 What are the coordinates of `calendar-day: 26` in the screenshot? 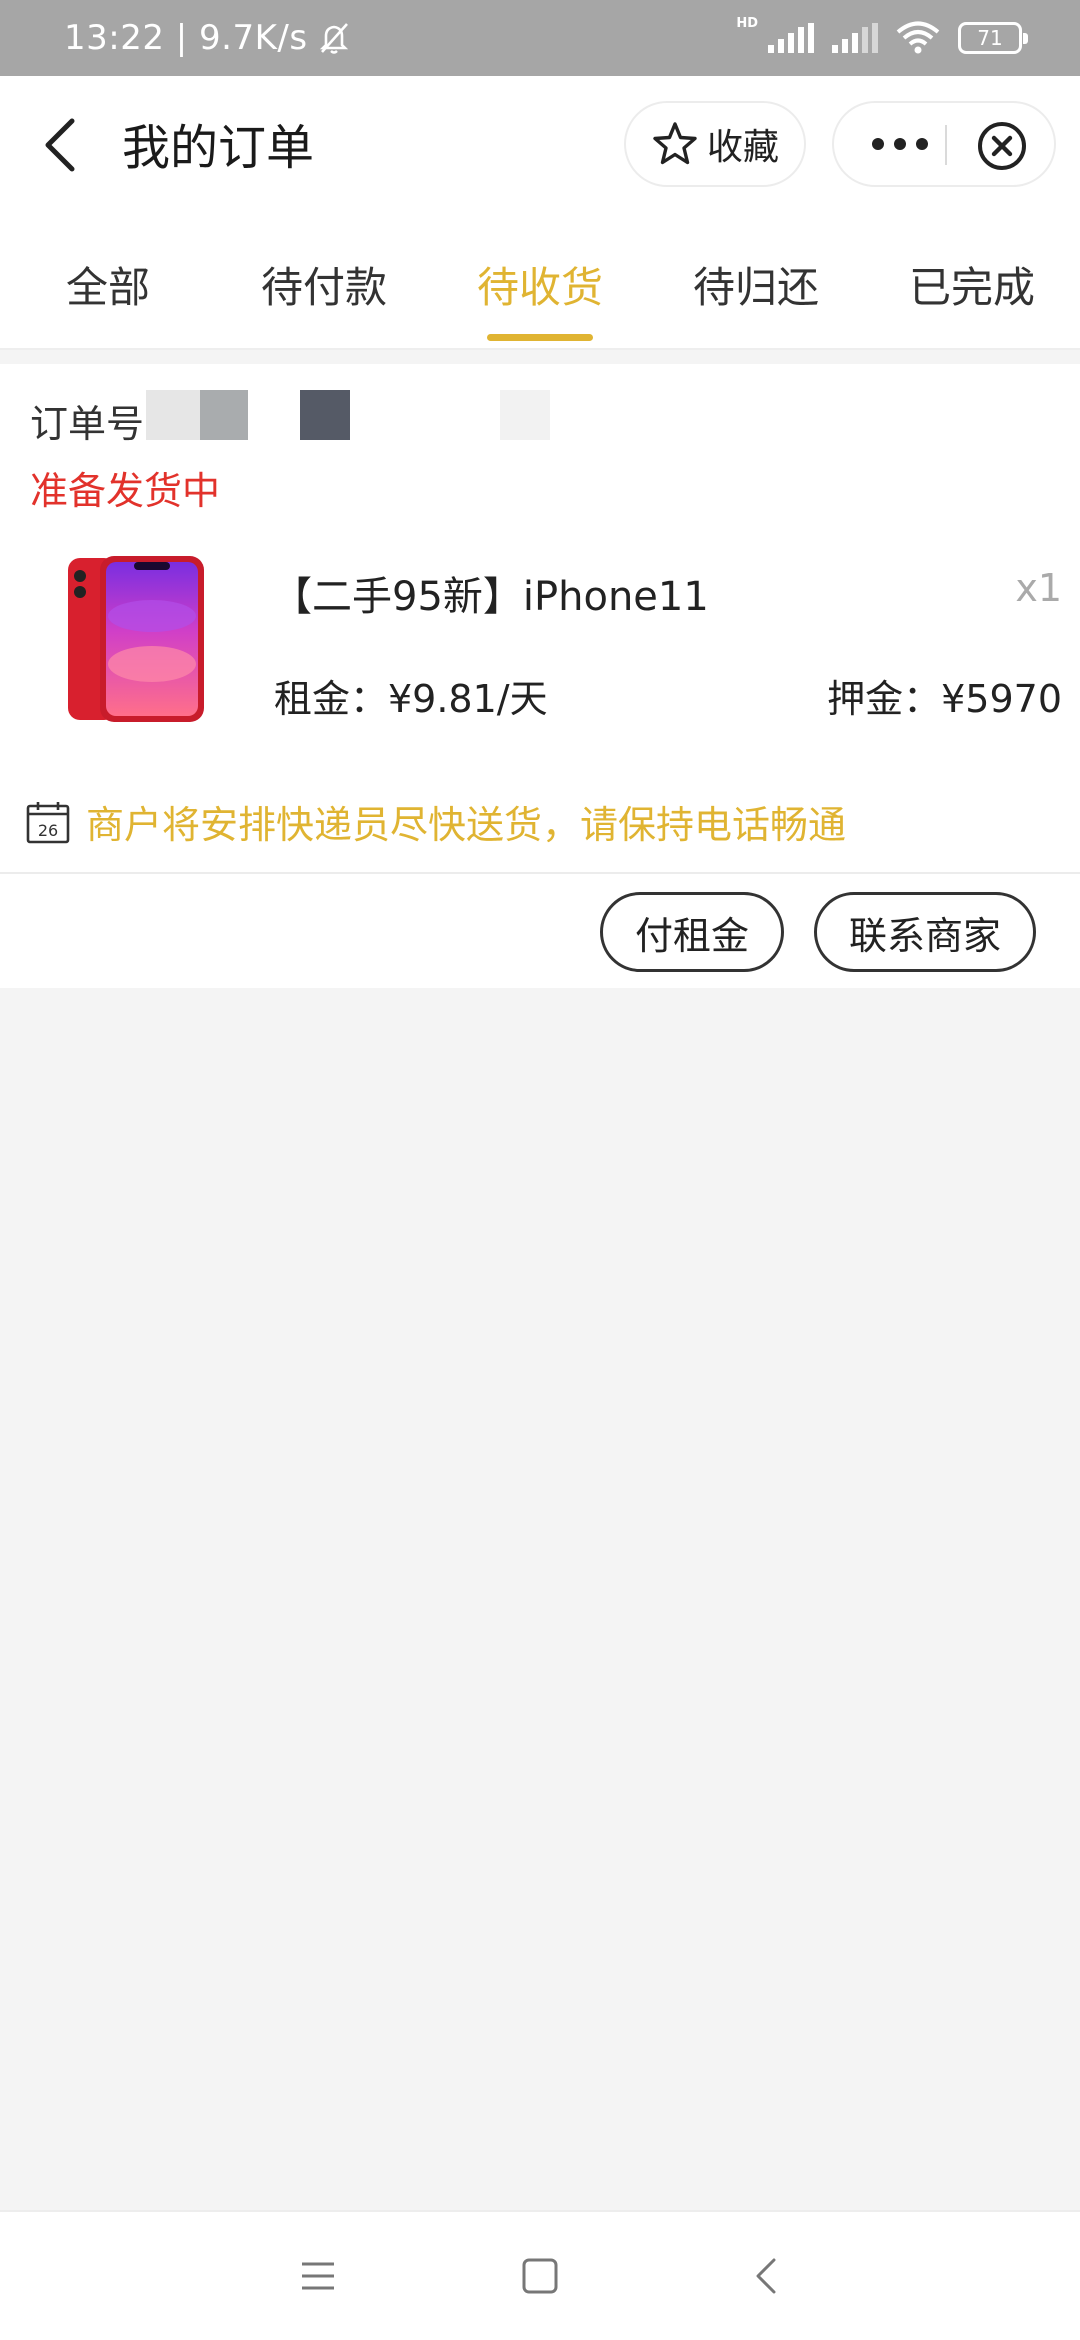 It's located at (48, 830).